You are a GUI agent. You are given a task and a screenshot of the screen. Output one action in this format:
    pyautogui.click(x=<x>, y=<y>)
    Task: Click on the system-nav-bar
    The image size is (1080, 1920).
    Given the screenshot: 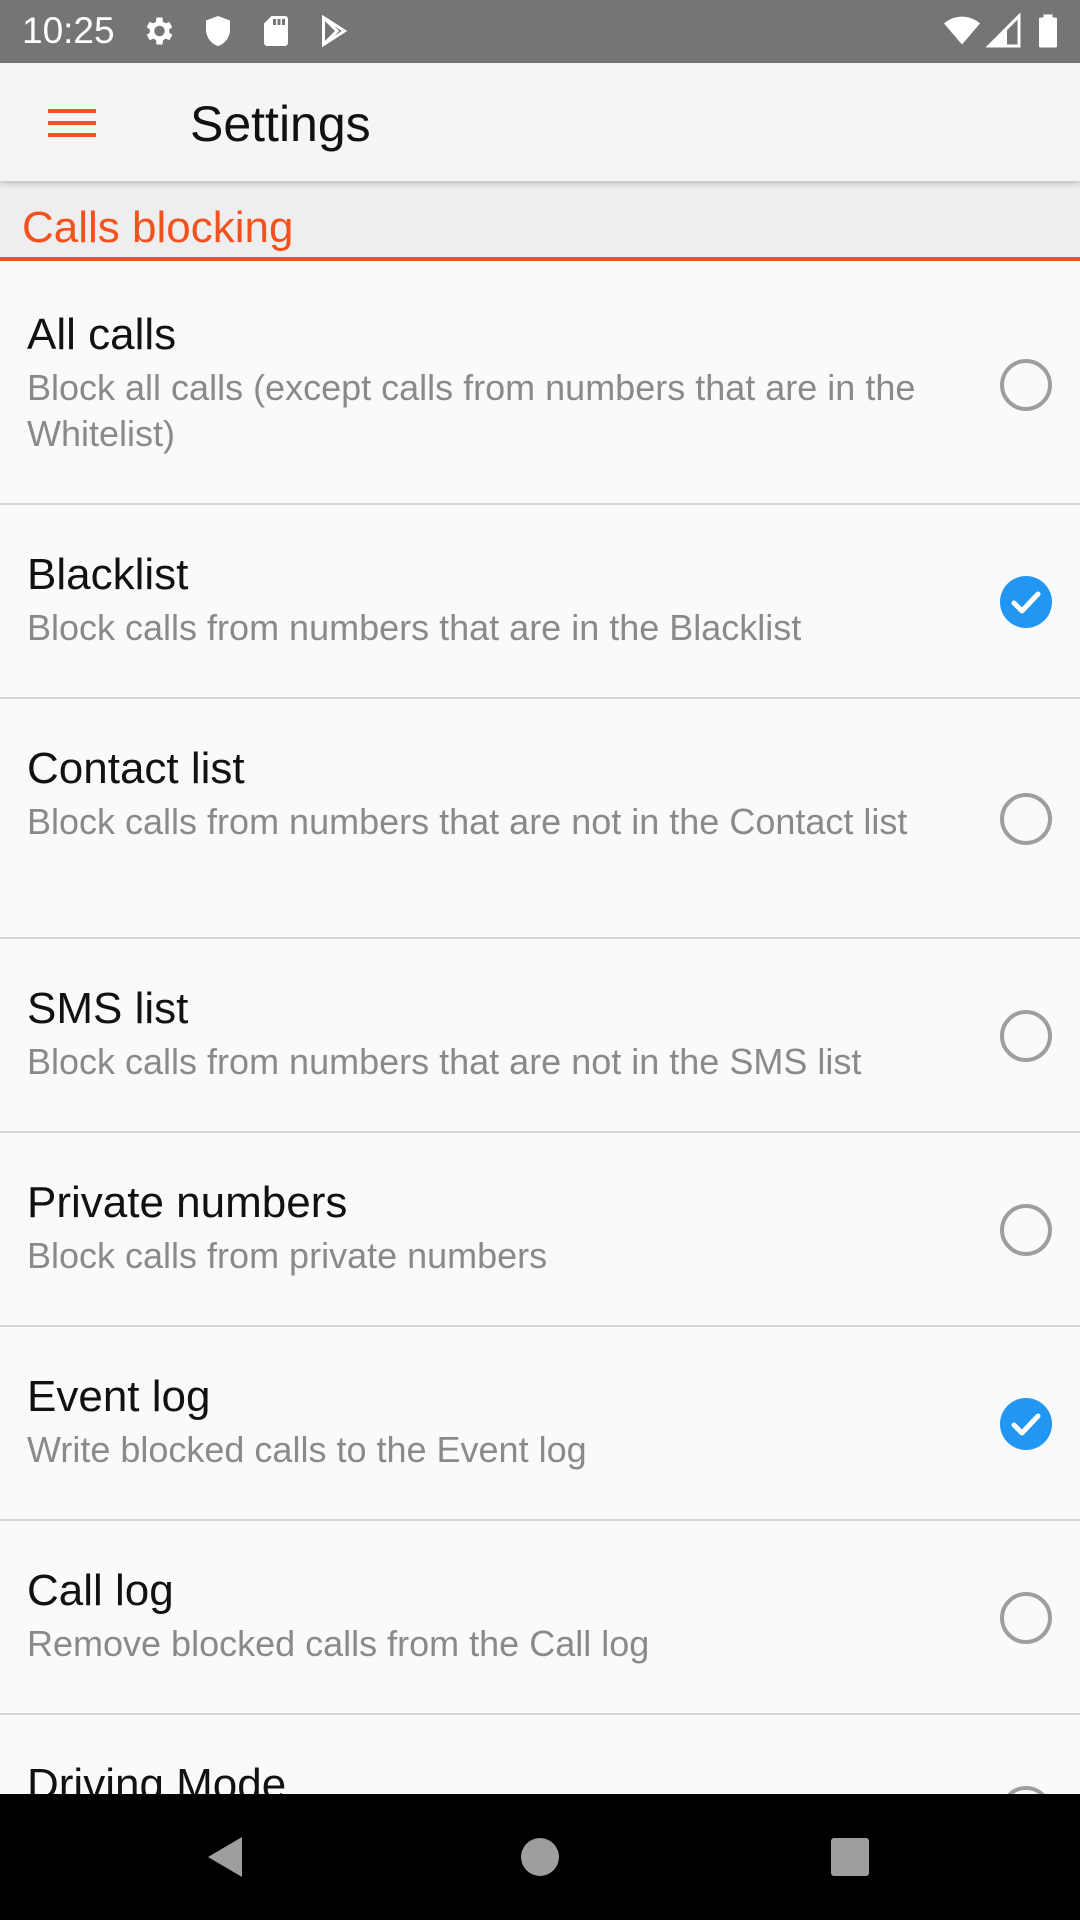 What is the action you would take?
    pyautogui.click(x=540, y=1857)
    